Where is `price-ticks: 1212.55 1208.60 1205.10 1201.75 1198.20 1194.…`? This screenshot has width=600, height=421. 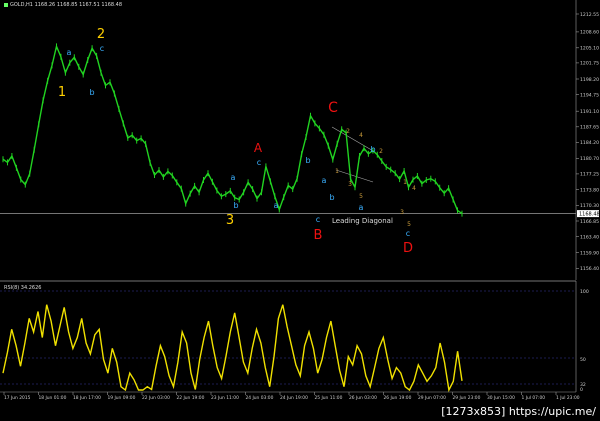 price-ticks: 1212.55 1208.60 1205.10 1201.75 1198.20 1194.… is located at coordinates (587, 142).